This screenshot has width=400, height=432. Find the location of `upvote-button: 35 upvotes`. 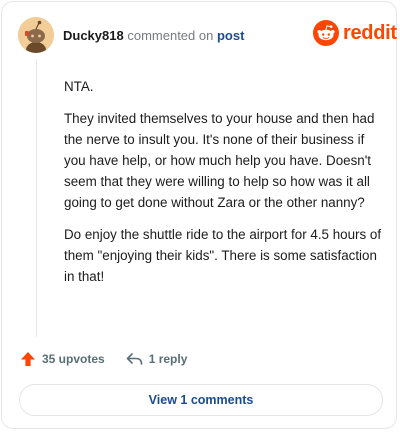

upvote-button: 35 upvotes is located at coordinates (62, 359).